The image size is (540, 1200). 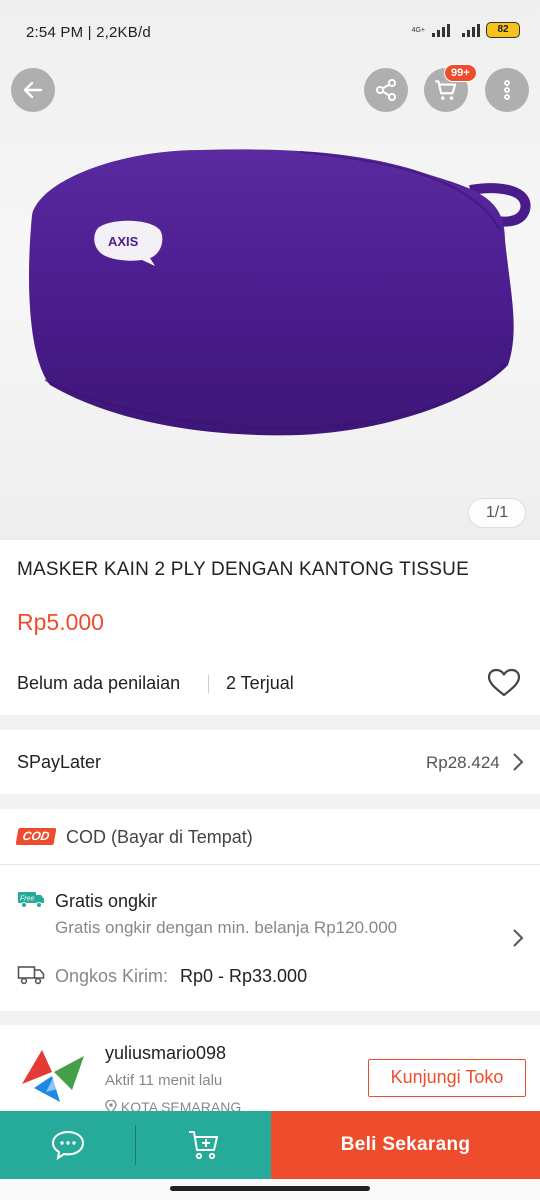 What do you see at coordinates (497, 513) in the screenshot?
I see `image-counter: 1/1` at bounding box center [497, 513].